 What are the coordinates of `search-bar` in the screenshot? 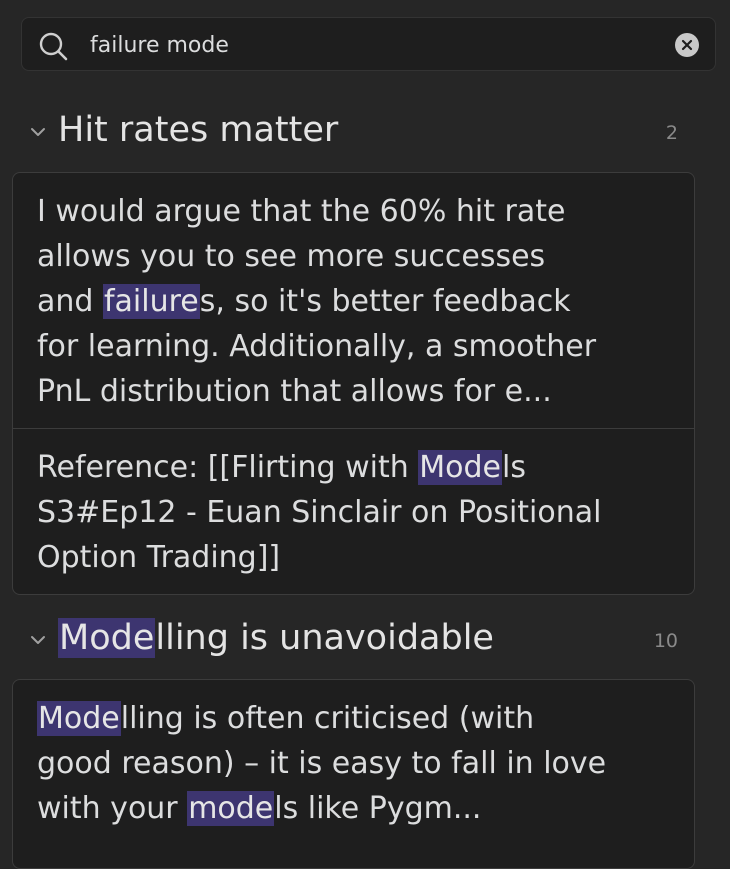 It's located at (368, 44).